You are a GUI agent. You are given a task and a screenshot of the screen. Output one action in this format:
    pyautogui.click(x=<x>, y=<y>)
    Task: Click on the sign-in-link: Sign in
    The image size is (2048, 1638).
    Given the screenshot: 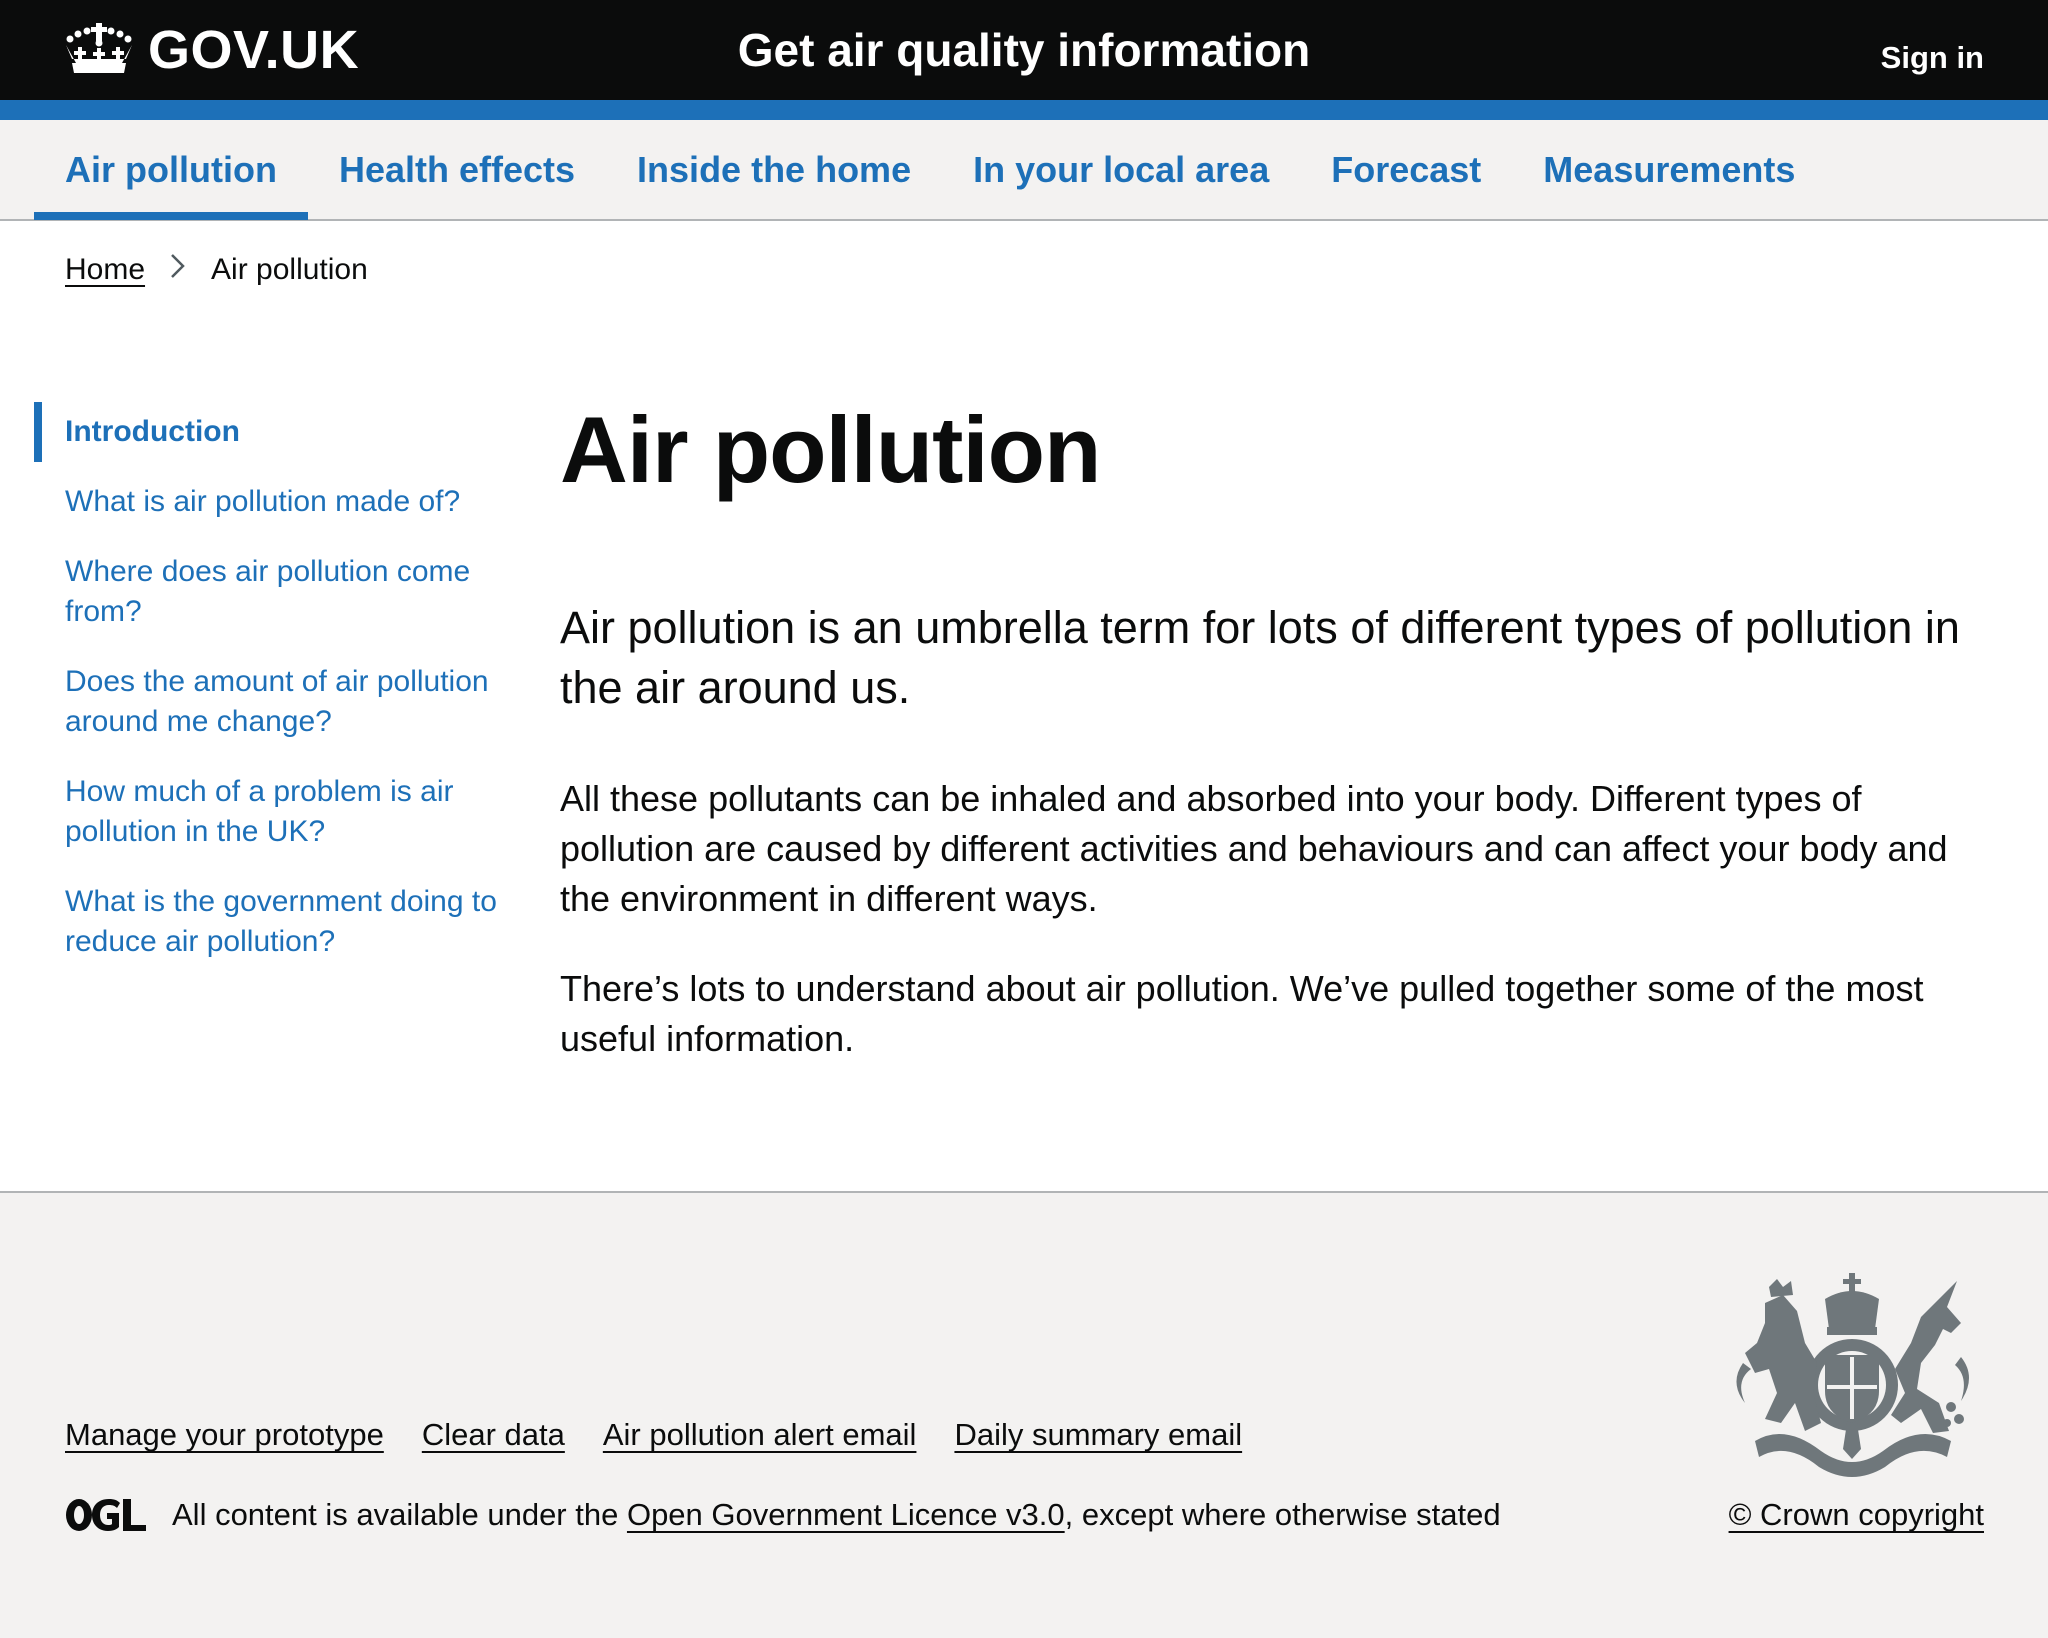 What is the action you would take?
    pyautogui.click(x=1932, y=58)
    